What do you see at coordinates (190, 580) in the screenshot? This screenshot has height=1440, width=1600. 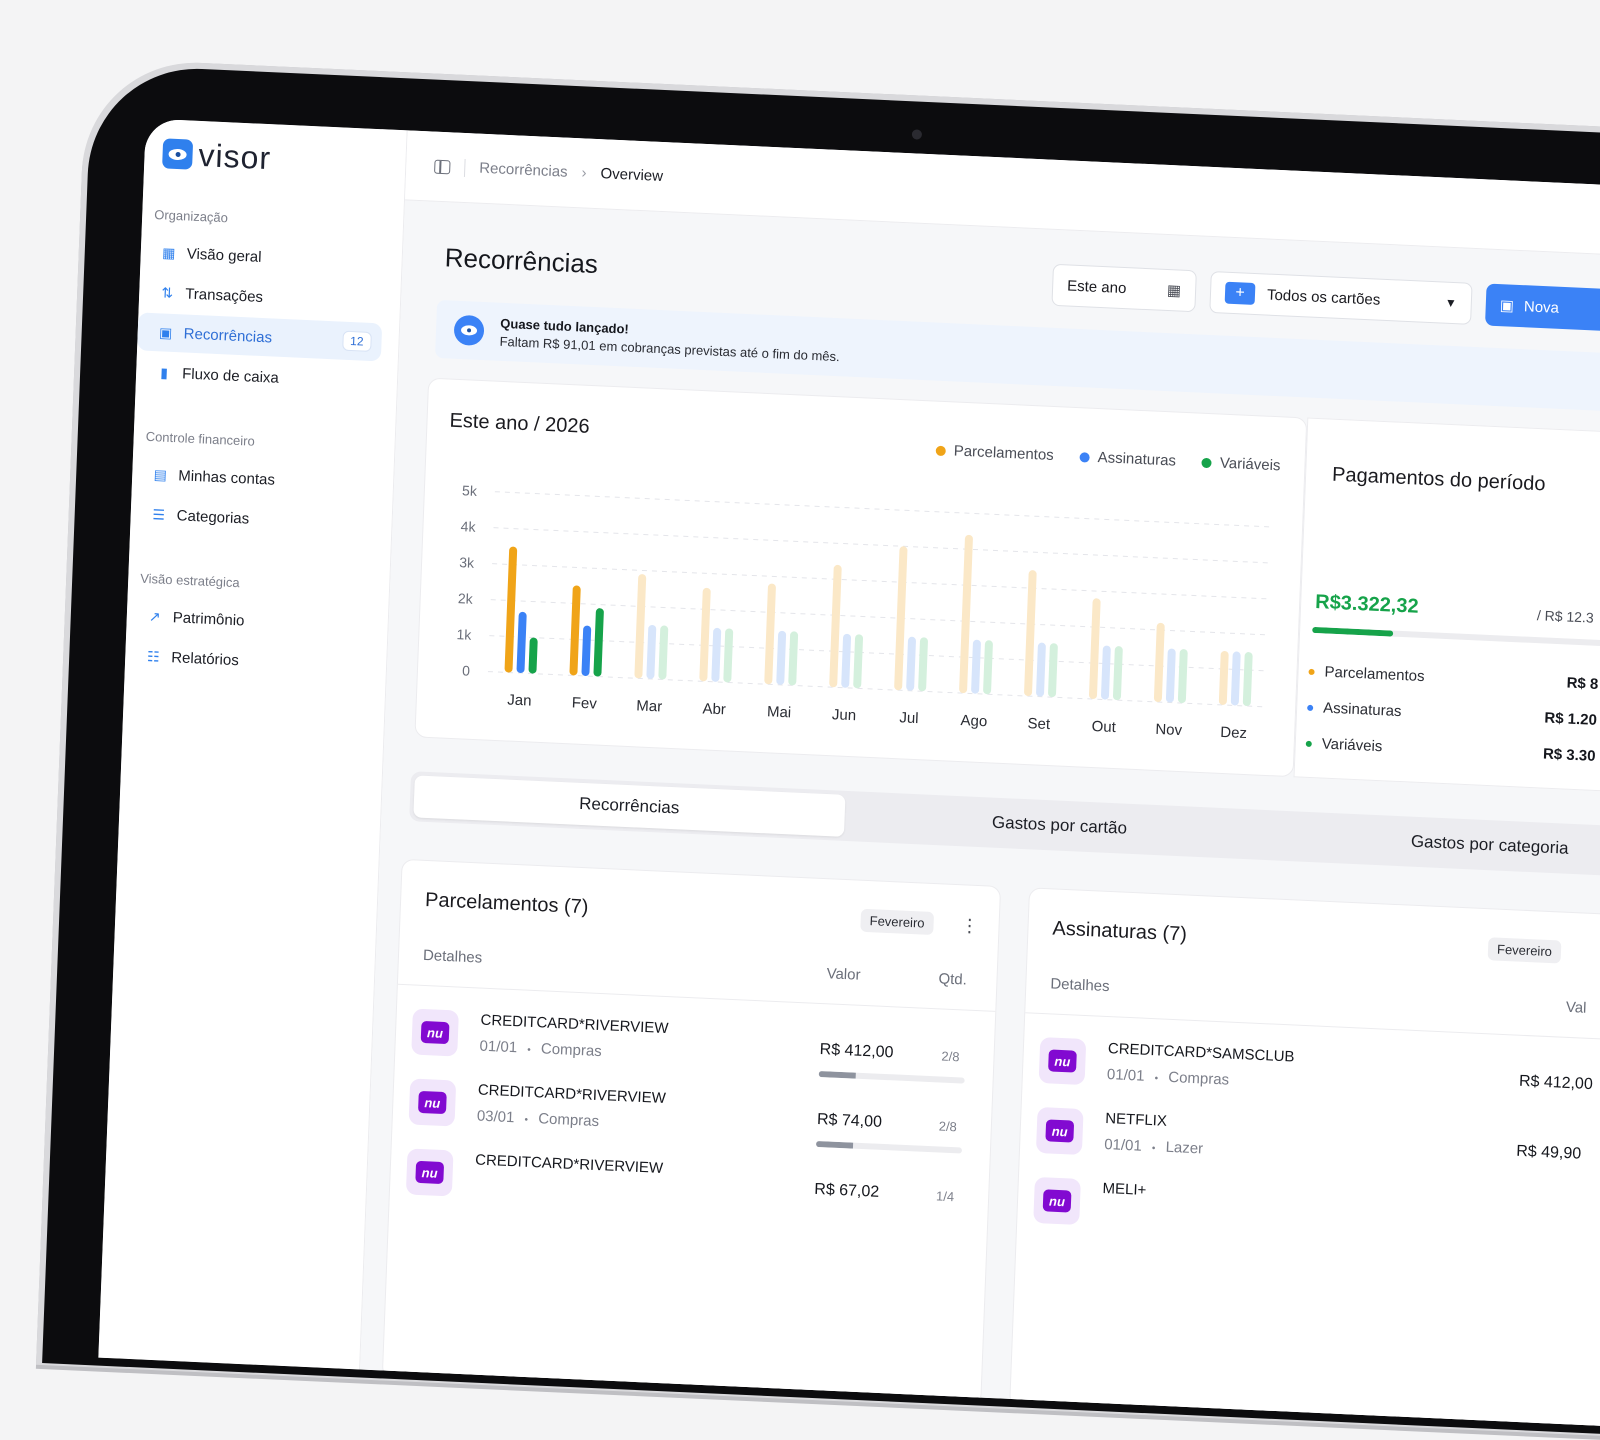 I see `section-title-visao-estrategica: Visão estratégica` at bounding box center [190, 580].